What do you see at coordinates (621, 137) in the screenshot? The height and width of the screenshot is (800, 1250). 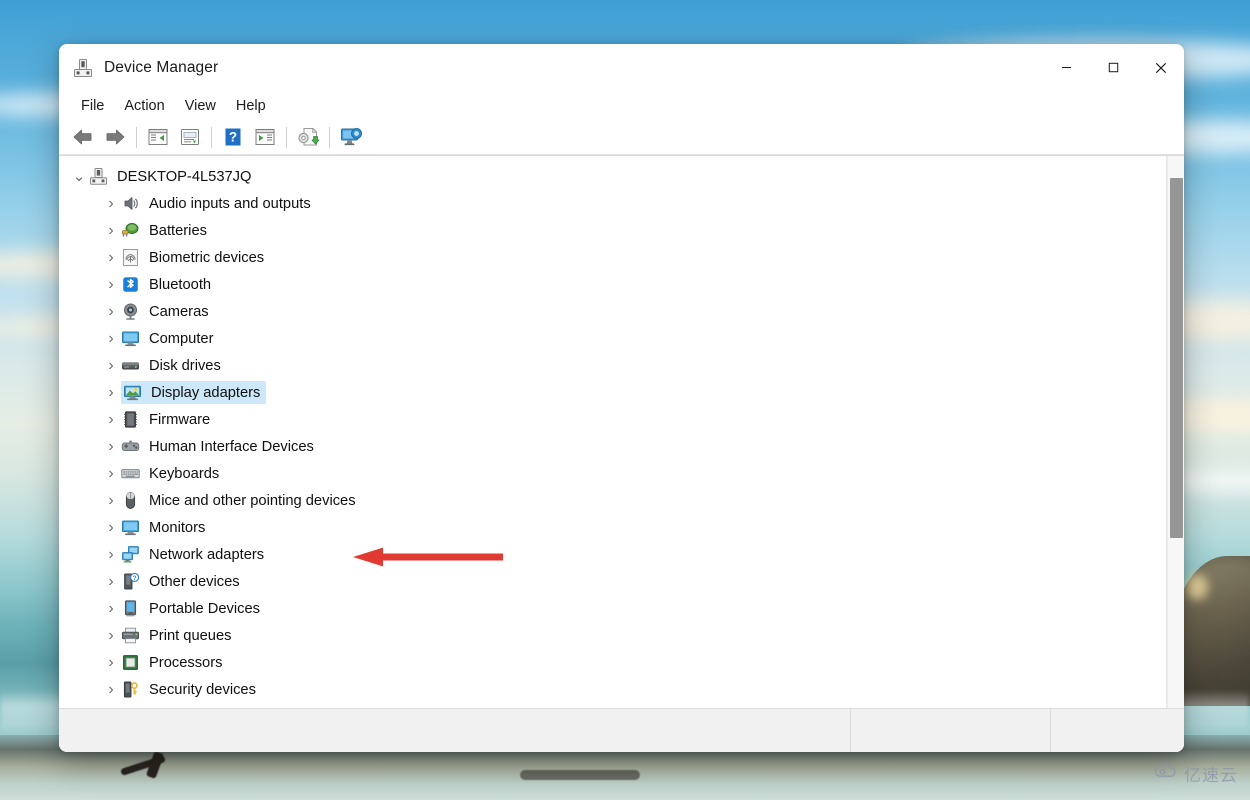 I see `toolbar: ?` at bounding box center [621, 137].